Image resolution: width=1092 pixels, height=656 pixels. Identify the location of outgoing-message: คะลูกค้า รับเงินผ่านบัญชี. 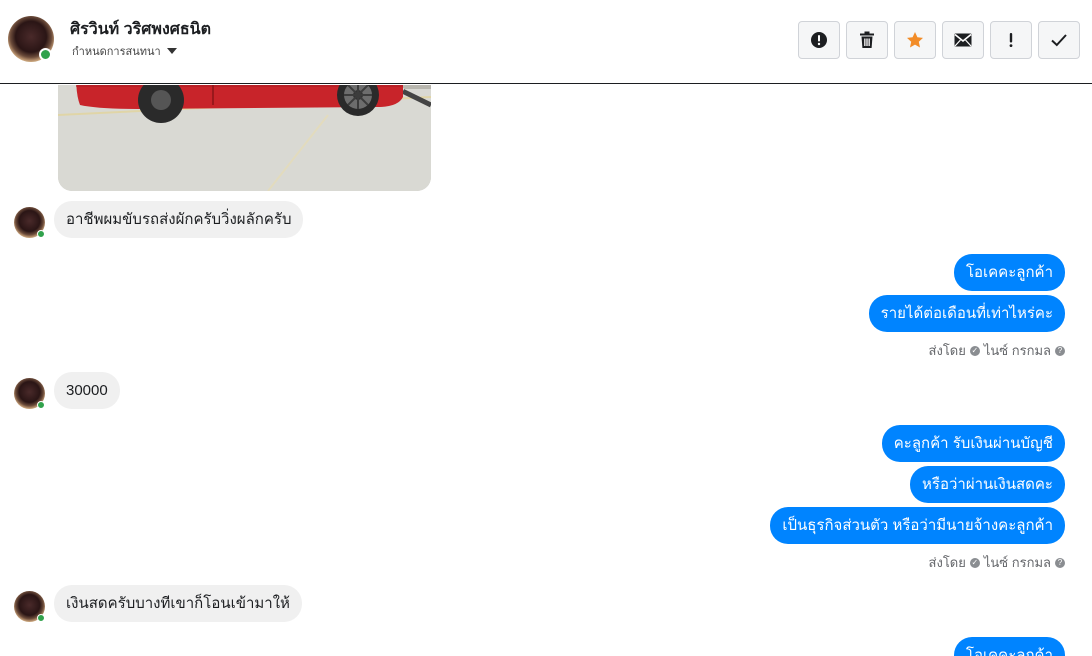
(973, 443).